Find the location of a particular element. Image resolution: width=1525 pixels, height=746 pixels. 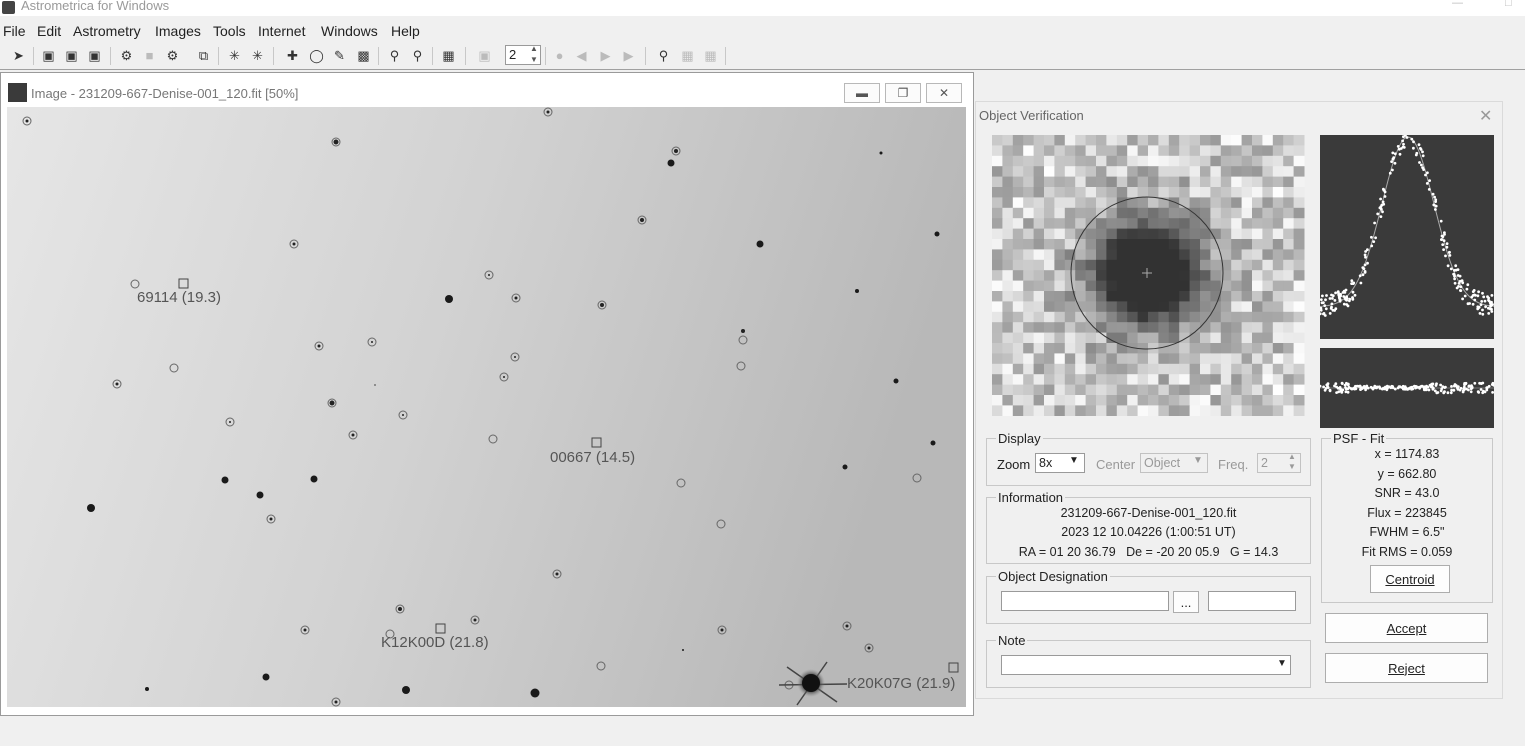

blink-frame-value: 2 is located at coordinates (513, 54).